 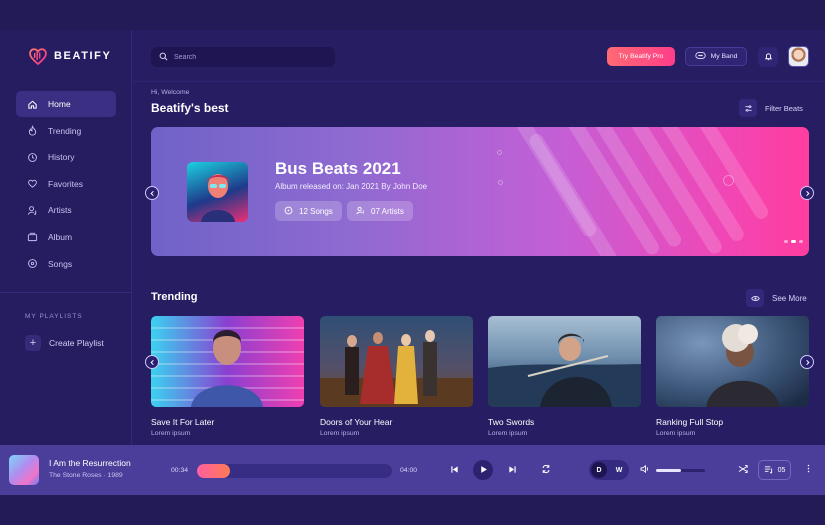 I want to click on filter-beats-button: Filter Beats, so click(x=771, y=108).